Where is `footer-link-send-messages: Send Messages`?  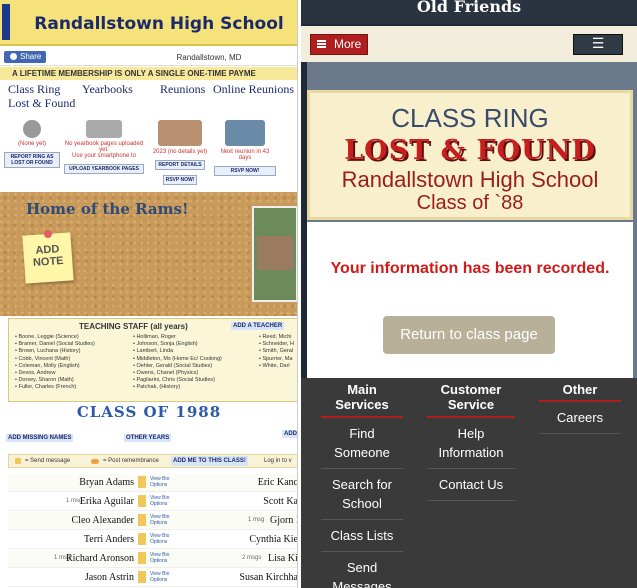 footer-link-send-messages: Send Messages is located at coordinates (362, 570).